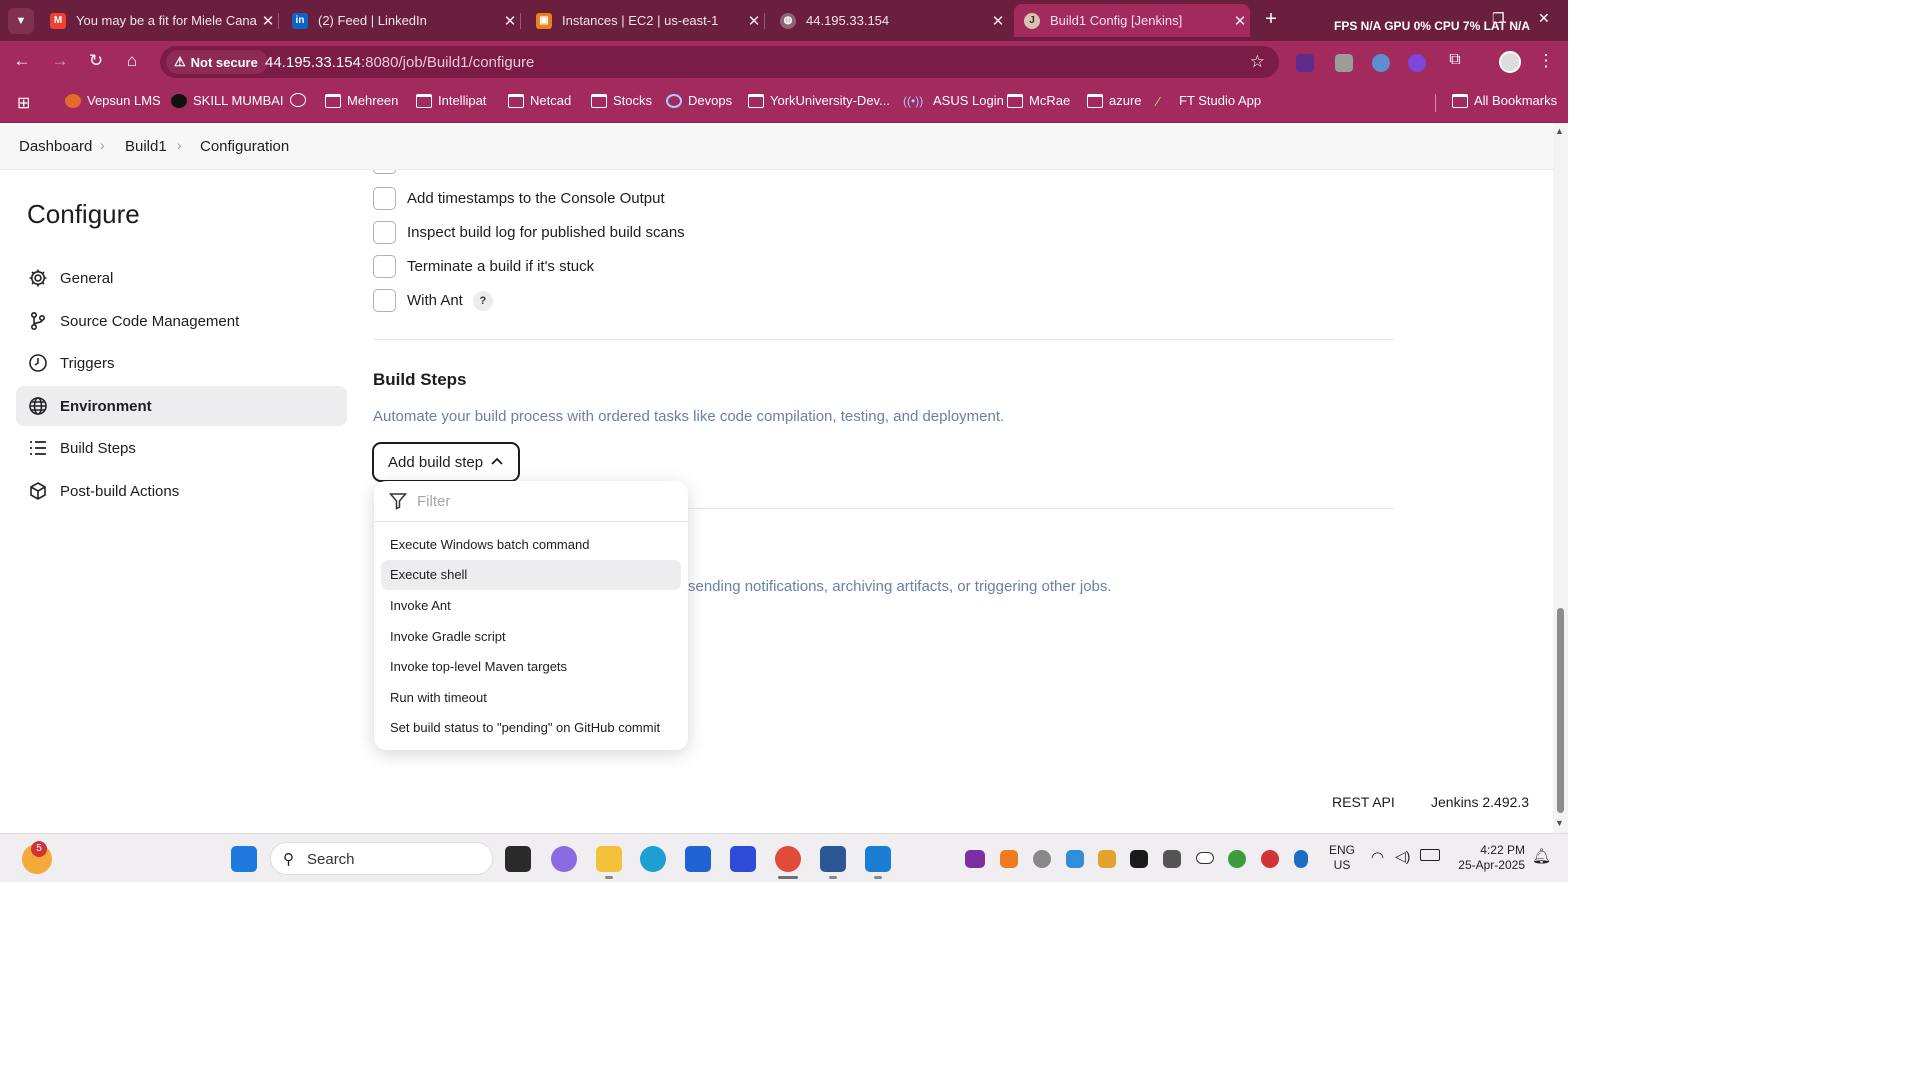 This screenshot has width=1920, height=1080. I want to click on clock: 4:22 PM 25-Apr-2025, so click(1489, 858).